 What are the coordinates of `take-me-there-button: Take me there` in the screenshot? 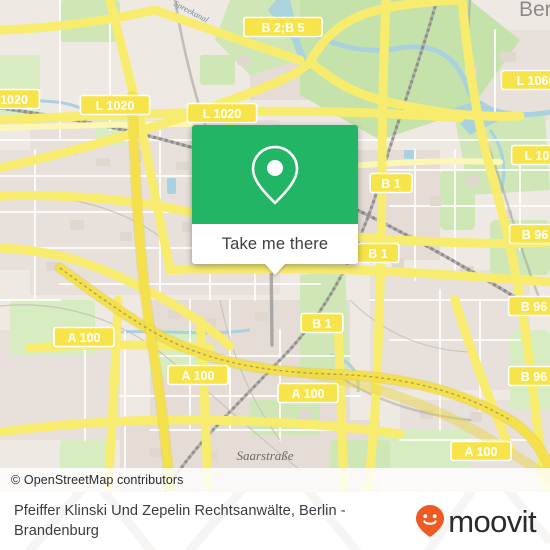 It's located at (275, 244).